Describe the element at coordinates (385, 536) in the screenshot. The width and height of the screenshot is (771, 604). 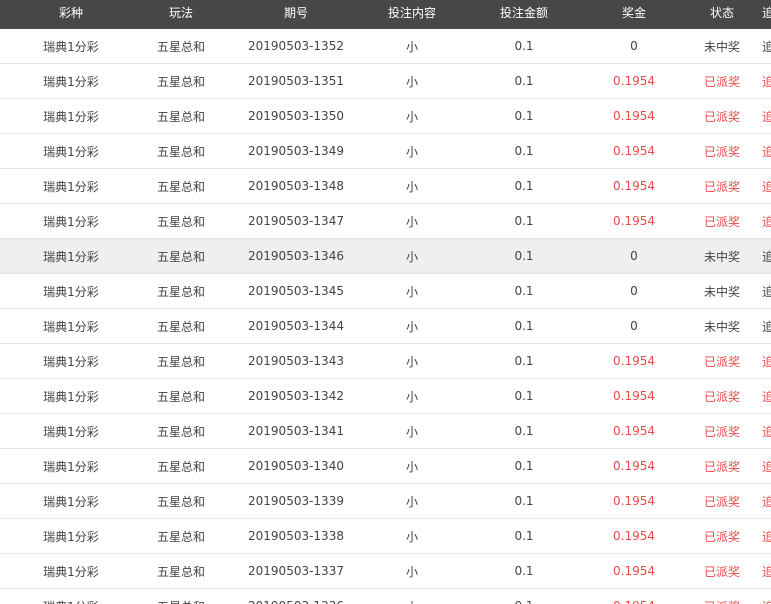
I see `table-row: 瑞典1分彩 五星总和 20190503-1338 小 0.1 0.1954 已派奖 追` at that location.